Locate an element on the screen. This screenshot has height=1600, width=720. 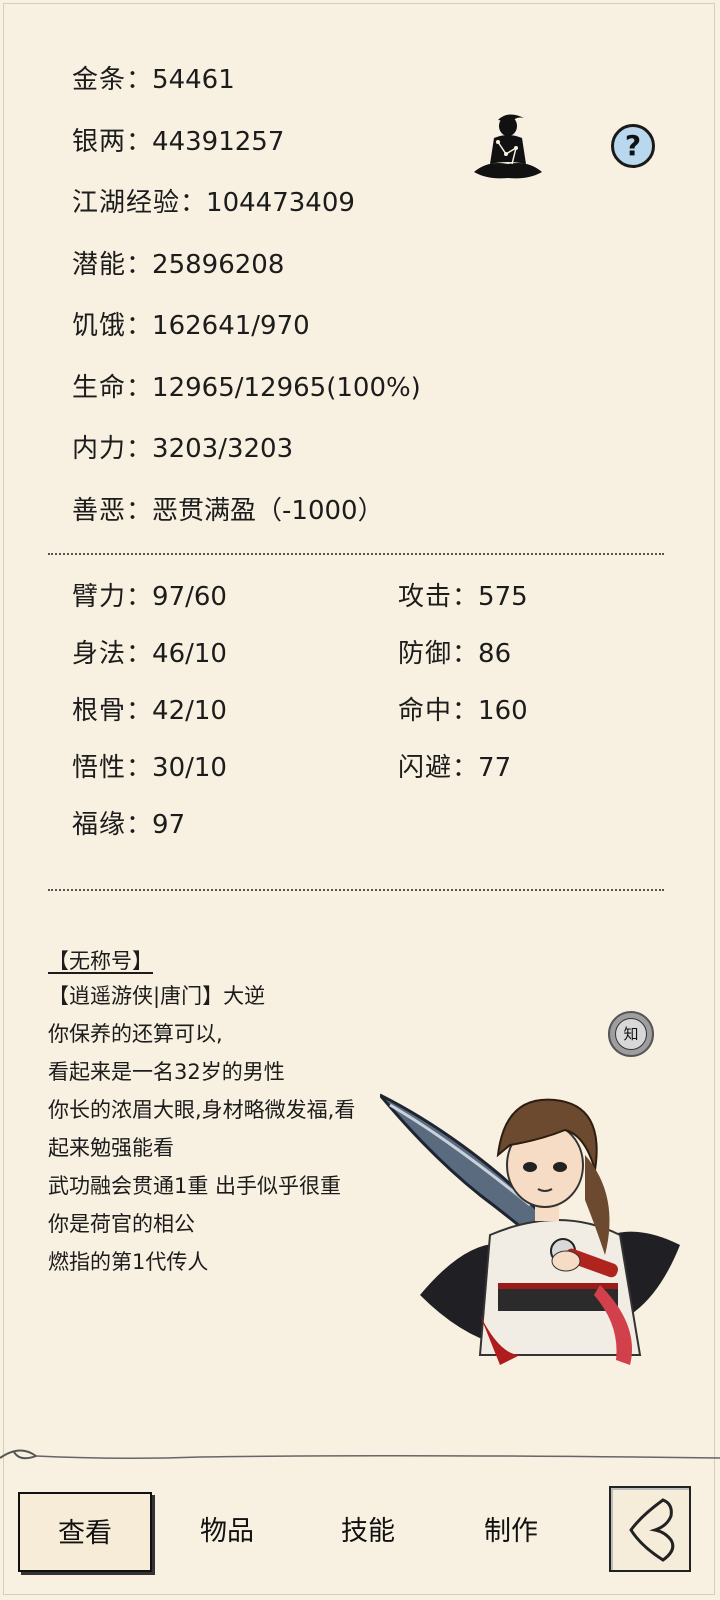
stat-value: 3203/3203 is located at coordinates (223, 449).